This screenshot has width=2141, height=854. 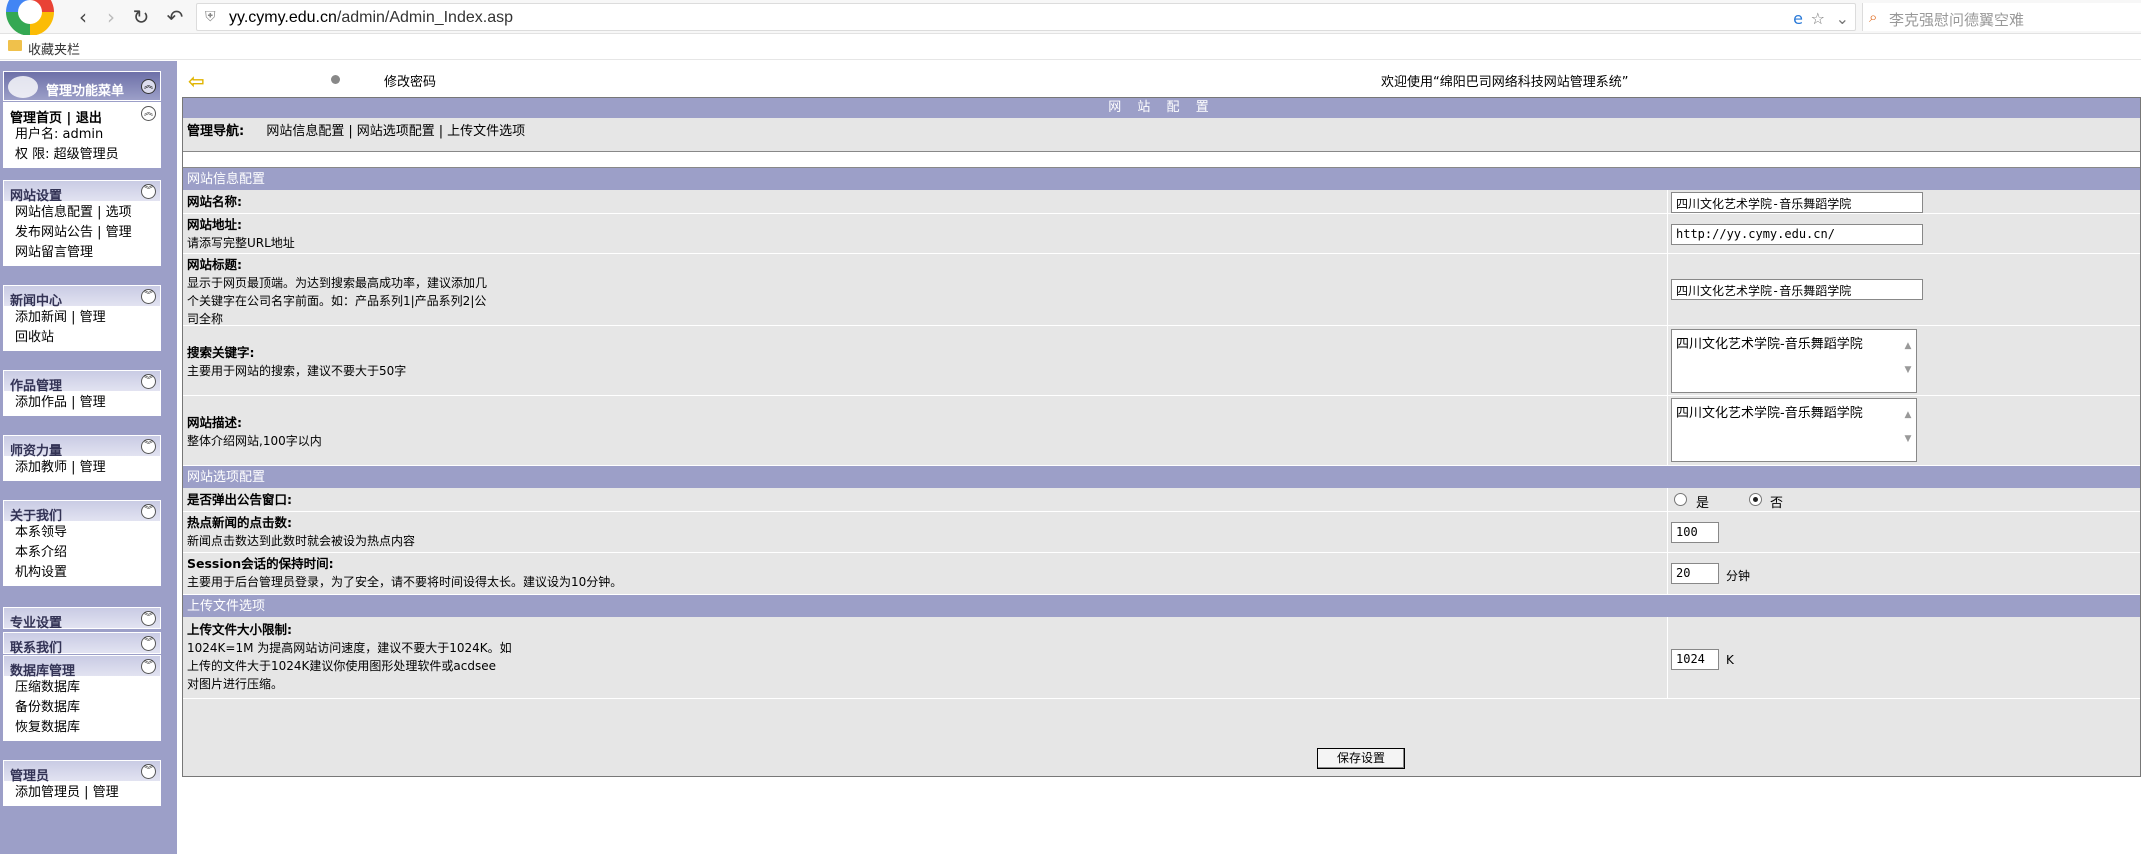 I want to click on sidebar-group-header: 专业设置 ︾, so click(x=82, y=619).